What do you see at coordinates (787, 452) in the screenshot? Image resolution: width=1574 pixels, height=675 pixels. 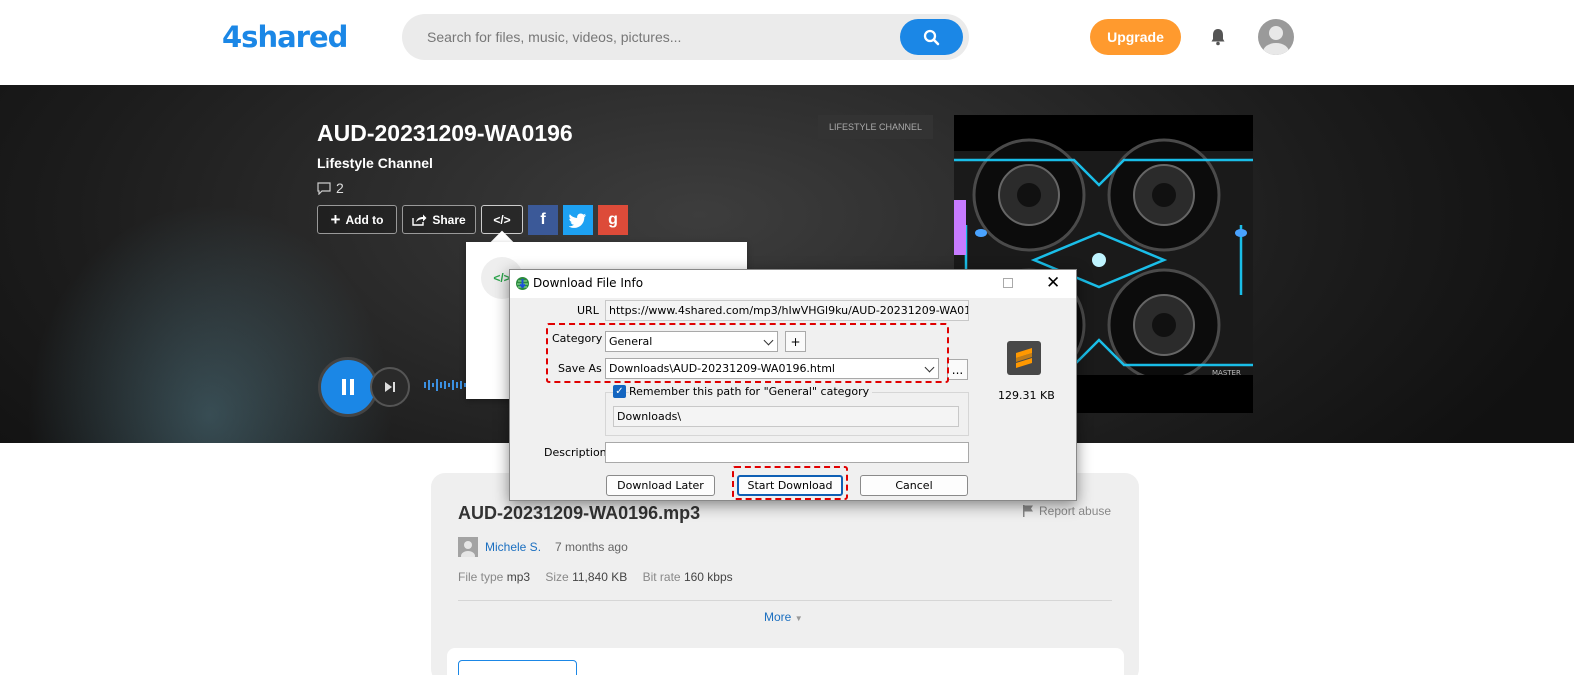 I see `description-input` at bounding box center [787, 452].